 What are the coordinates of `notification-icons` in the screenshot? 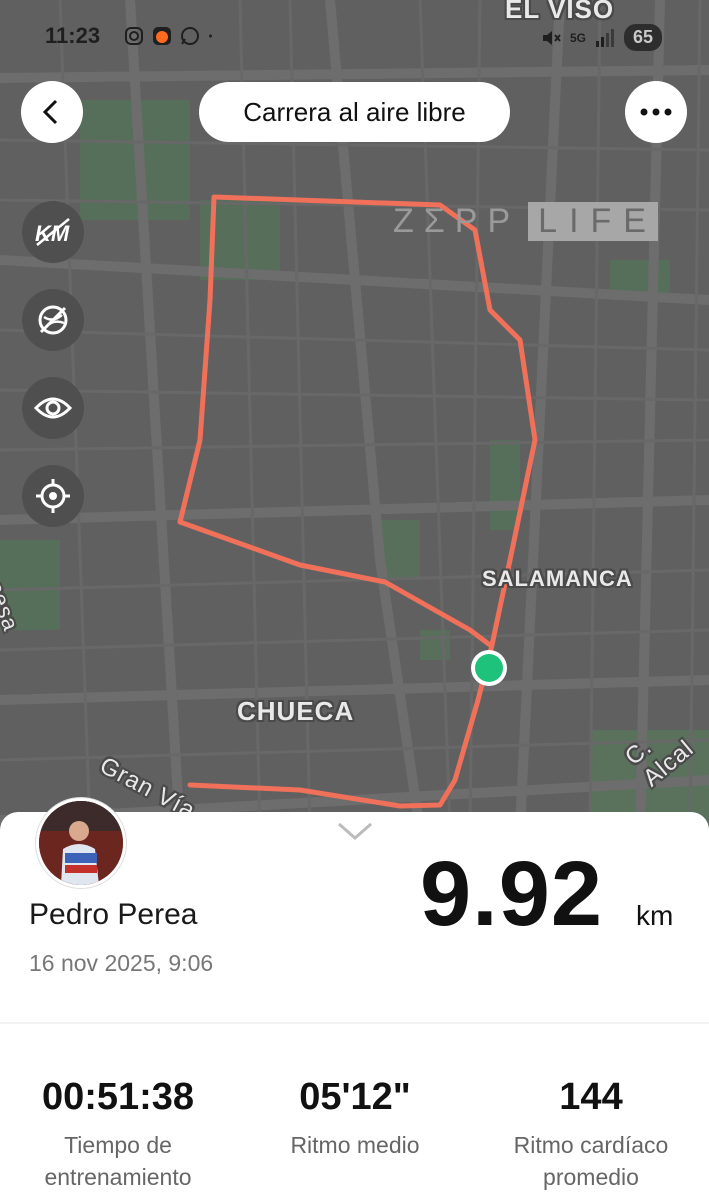 It's located at (171, 36).